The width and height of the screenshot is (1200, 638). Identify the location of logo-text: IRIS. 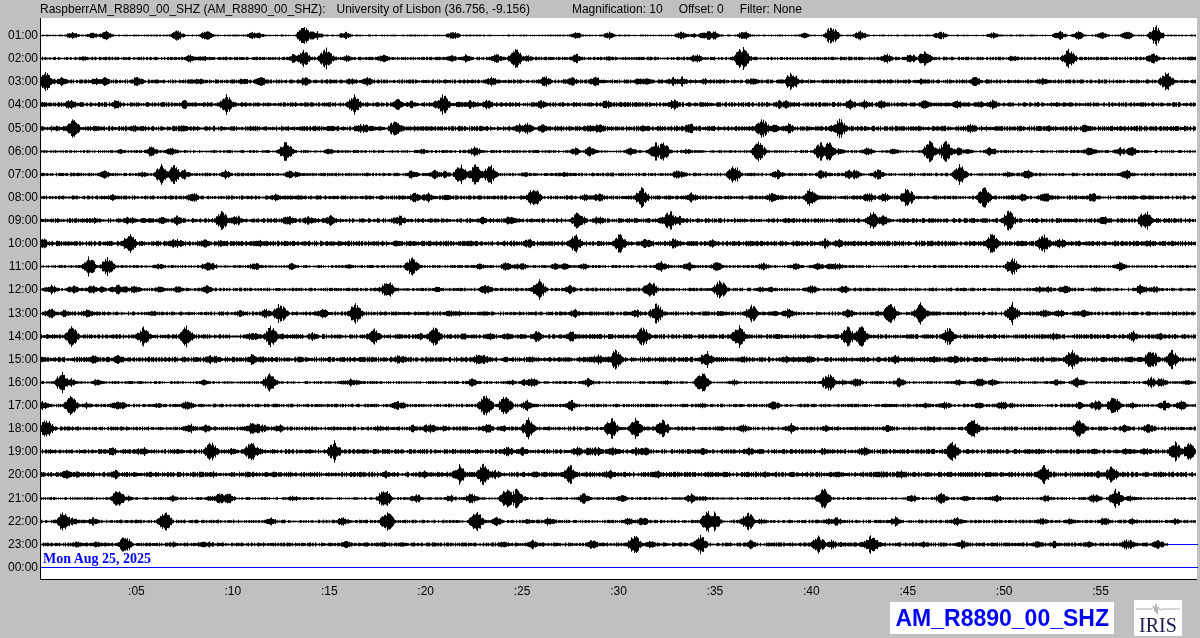
(1158, 625).